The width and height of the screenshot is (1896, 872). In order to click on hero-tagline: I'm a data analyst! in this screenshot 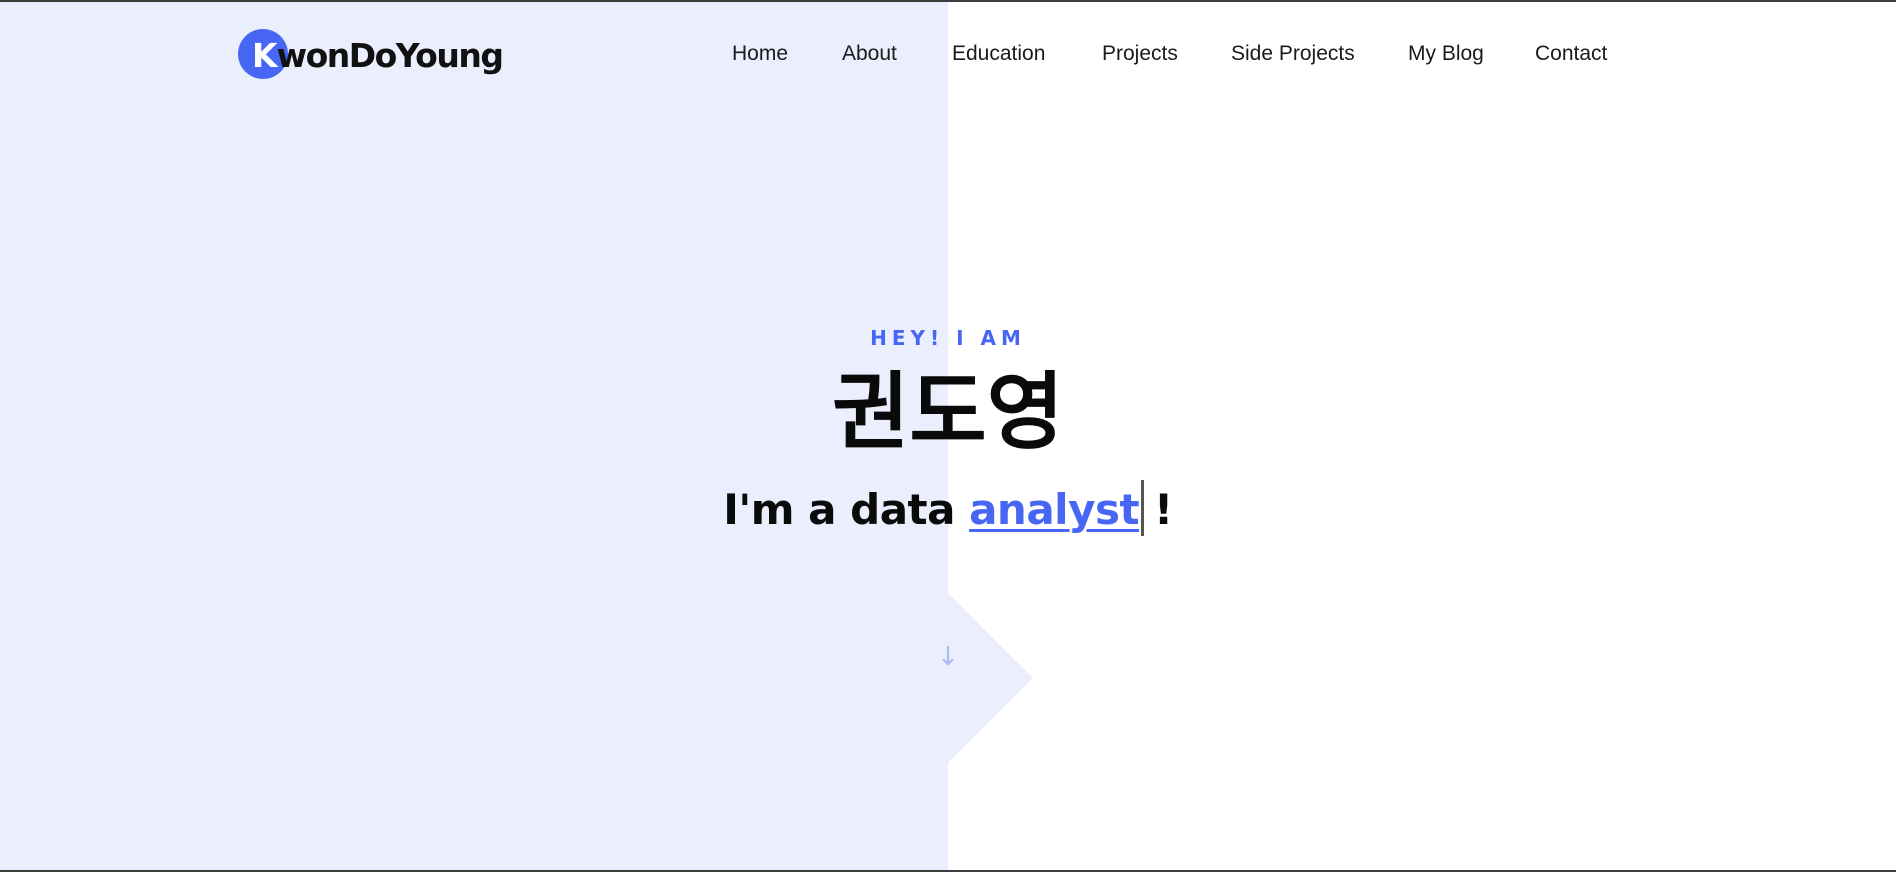, I will do `click(948, 510)`.